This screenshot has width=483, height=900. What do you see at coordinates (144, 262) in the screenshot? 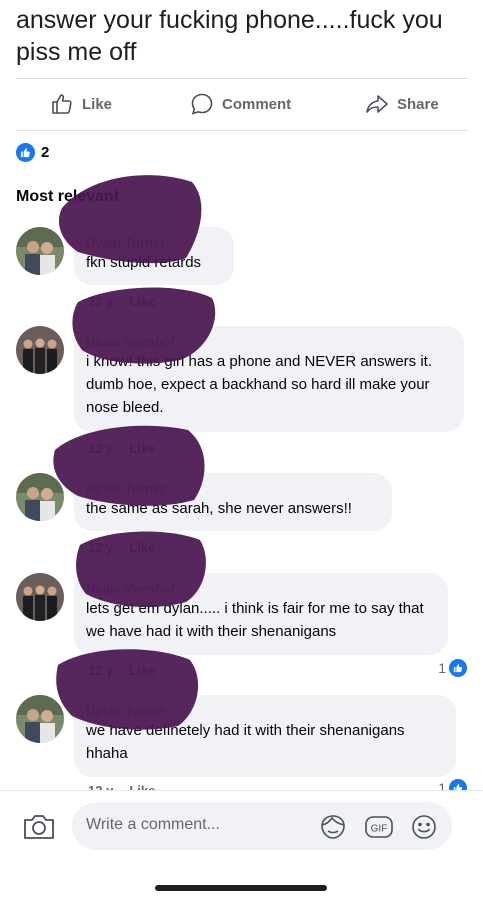
I see `comment-text: fkn stupid retards` at bounding box center [144, 262].